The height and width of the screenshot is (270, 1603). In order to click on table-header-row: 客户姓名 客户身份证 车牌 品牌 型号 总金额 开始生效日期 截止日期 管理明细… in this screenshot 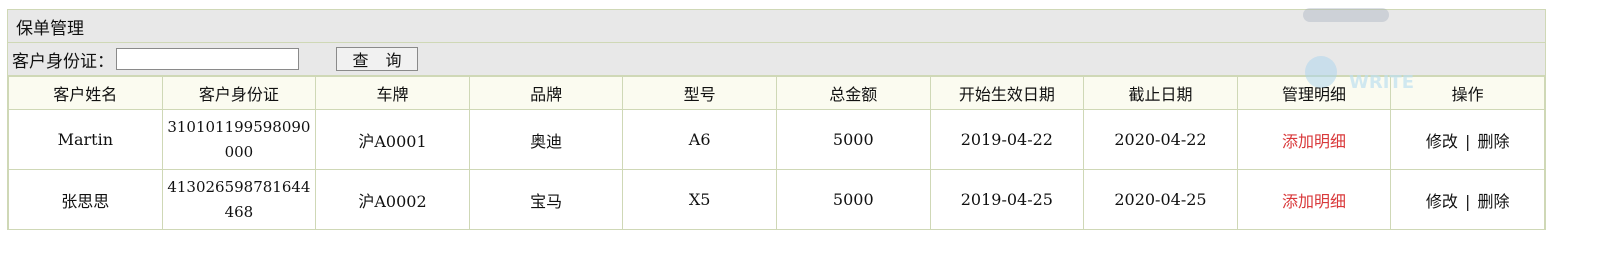, I will do `click(776, 93)`.